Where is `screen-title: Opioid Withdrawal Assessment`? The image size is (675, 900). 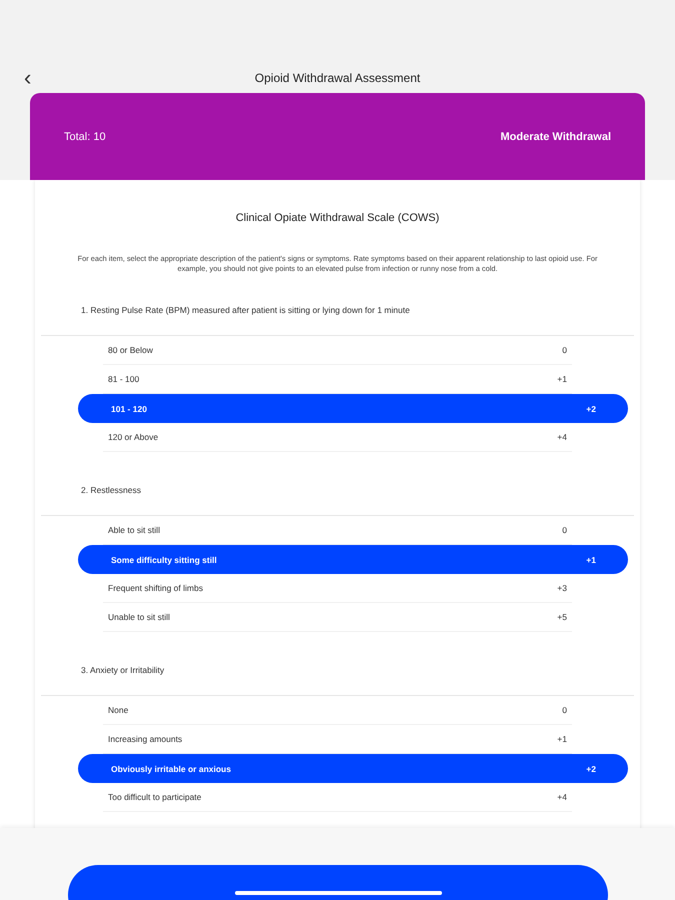
screen-title: Opioid Withdrawal Assessment is located at coordinates (337, 78).